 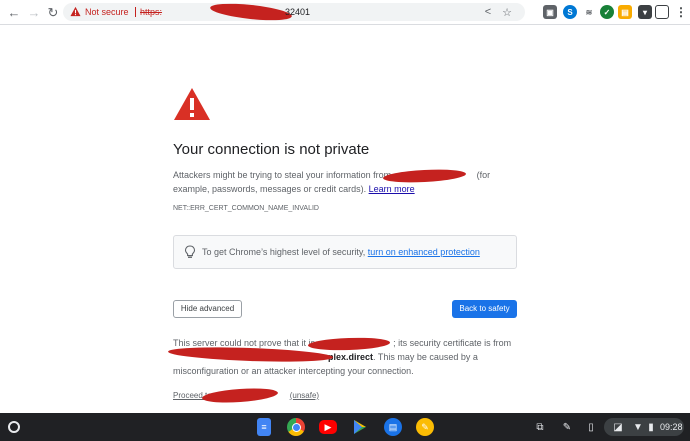 What do you see at coordinates (488, 12) in the screenshot?
I see `share-icon: <` at bounding box center [488, 12].